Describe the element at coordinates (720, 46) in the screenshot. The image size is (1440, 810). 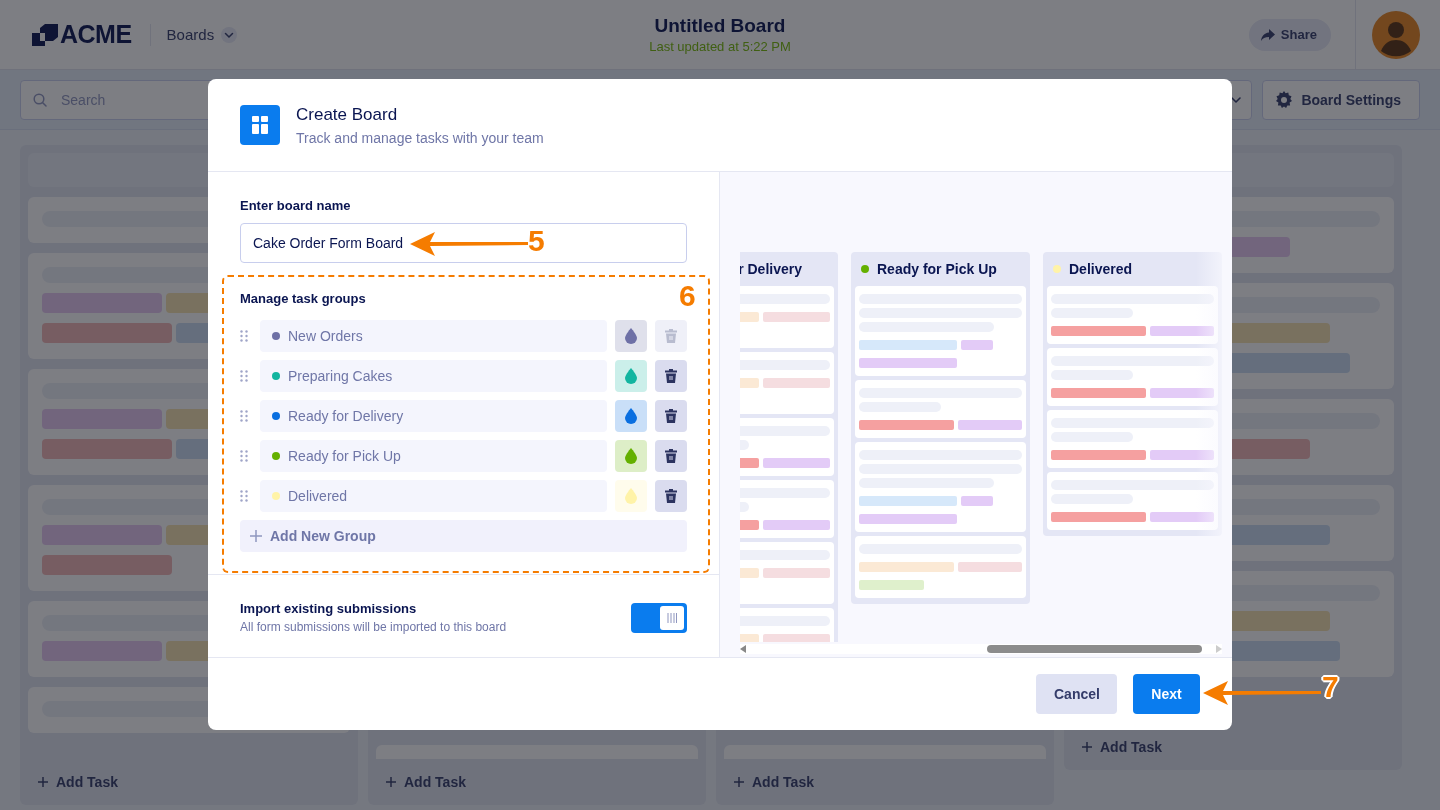
I see `last-updated-text: Last updated at 5:22 PM` at that location.